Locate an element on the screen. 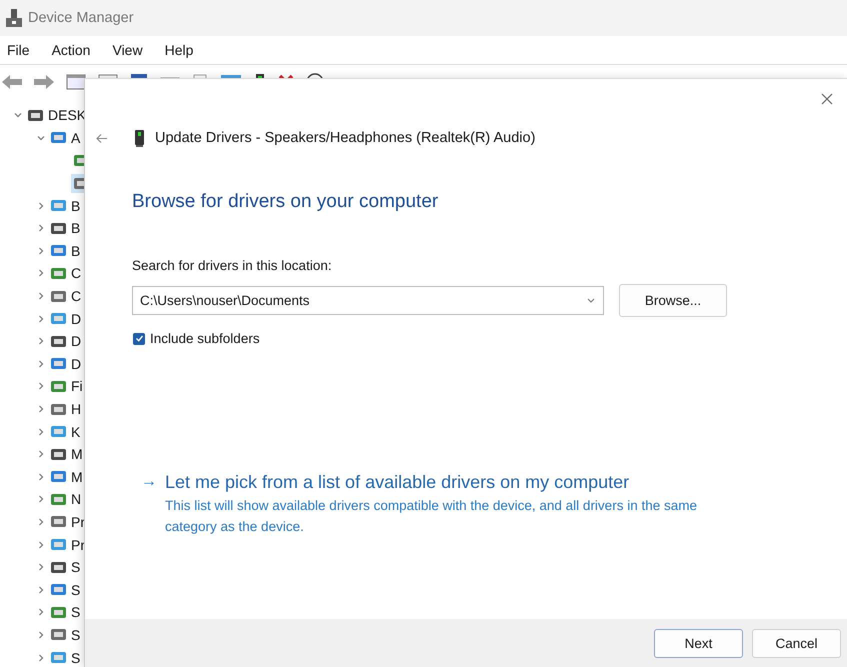  pick-driver-link: Let me pick from a list of available drivers on my computer is located at coordinates (397, 482).